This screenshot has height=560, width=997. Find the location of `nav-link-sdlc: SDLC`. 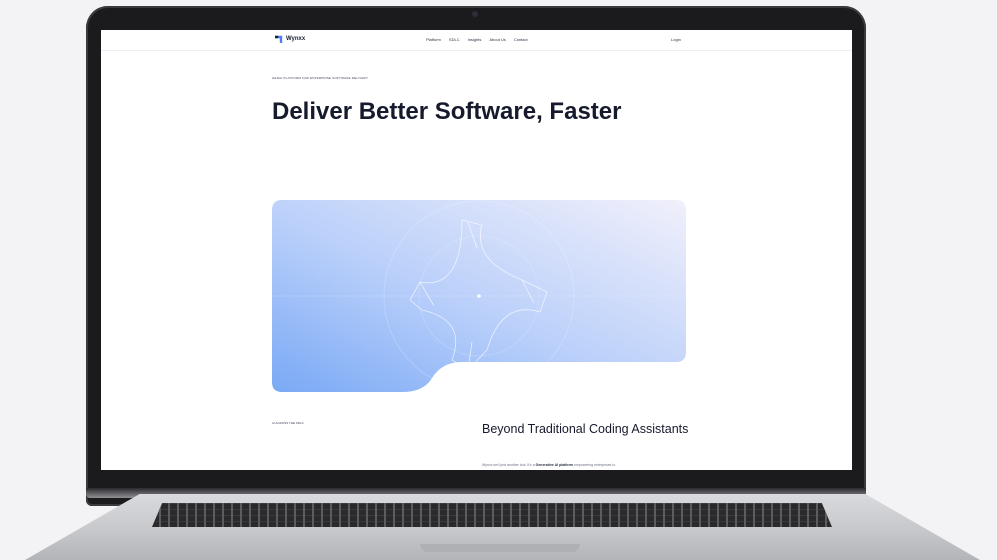

nav-link-sdlc: SDLC is located at coordinates (454, 39).